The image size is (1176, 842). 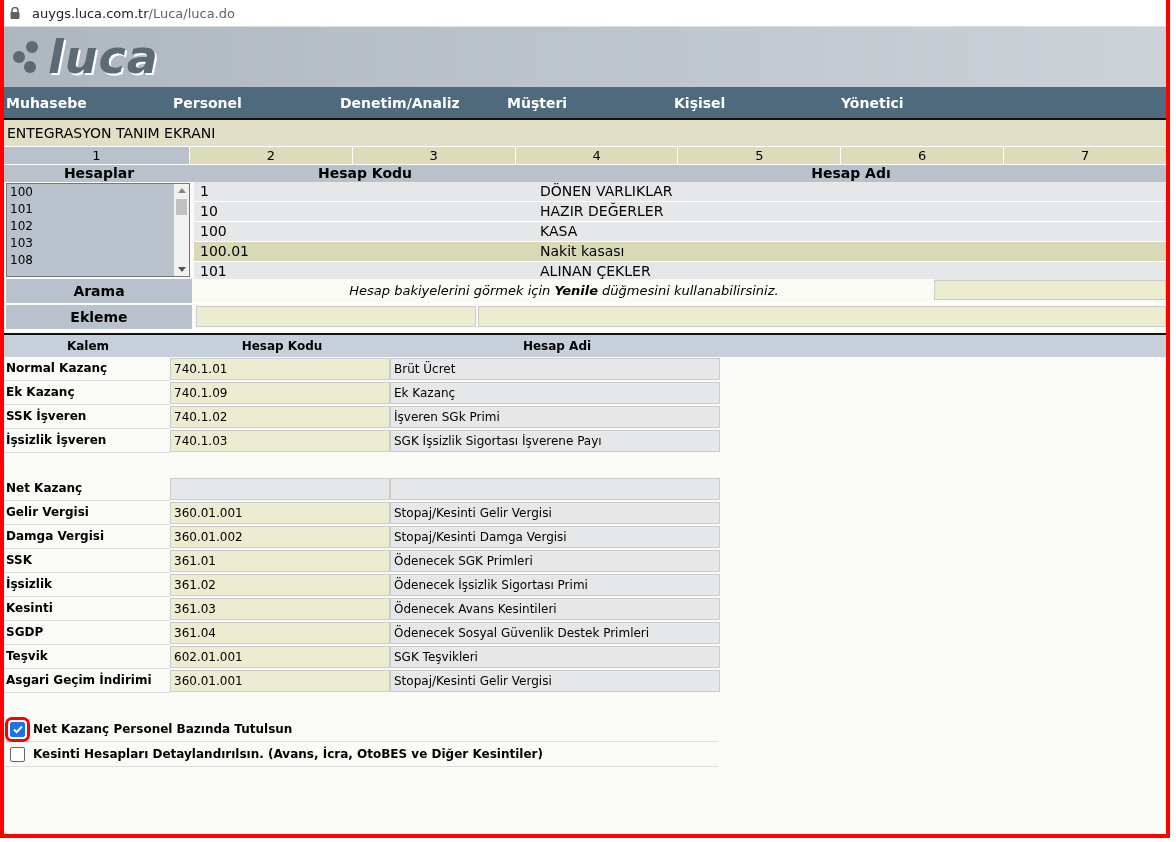 What do you see at coordinates (922, 155) in the screenshot?
I see `step-tab: 6` at bounding box center [922, 155].